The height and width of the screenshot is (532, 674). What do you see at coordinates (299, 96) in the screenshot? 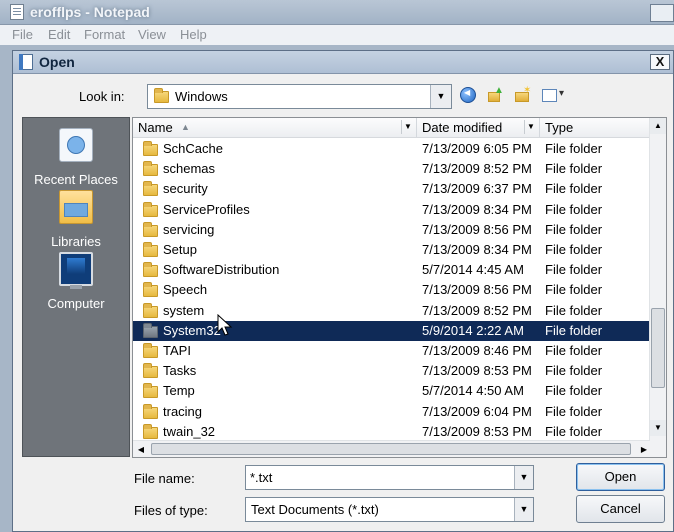
I see `look-in-combo: Windows ▼` at bounding box center [299, 96].